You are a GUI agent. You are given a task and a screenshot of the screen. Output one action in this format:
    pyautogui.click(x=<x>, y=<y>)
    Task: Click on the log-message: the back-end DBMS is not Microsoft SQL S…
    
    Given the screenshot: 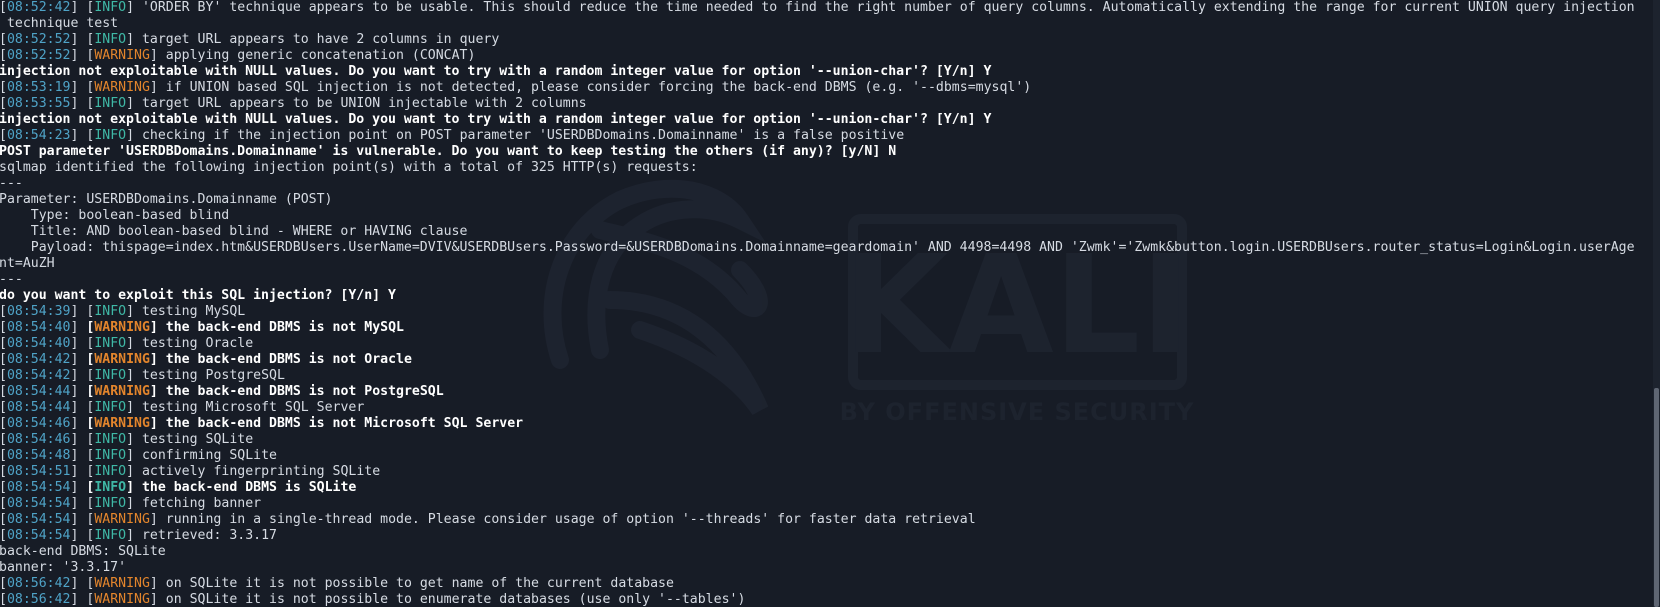 What is the action you would take?
    pyautogui.click(x=344, y=423)
    